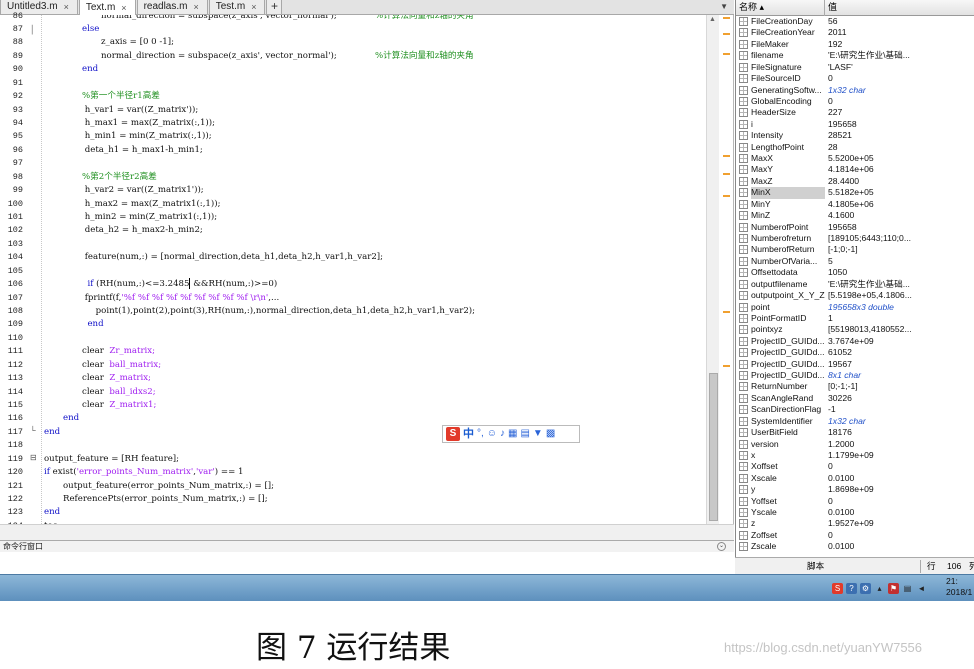 Image resolution: width=974 pixels, height=669 pixels. What do you see at coordinates (855, 375) in the screenshot?
I see `variable-row: ProjectID_GUIDd... 8x1 char` at bounding box center [855, 375].